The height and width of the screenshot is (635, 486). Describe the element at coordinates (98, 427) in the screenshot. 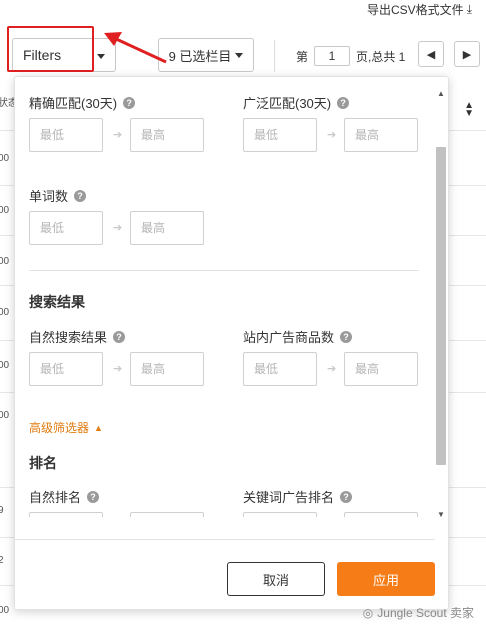

I see `chevron-up-icon: ▲` at that location.